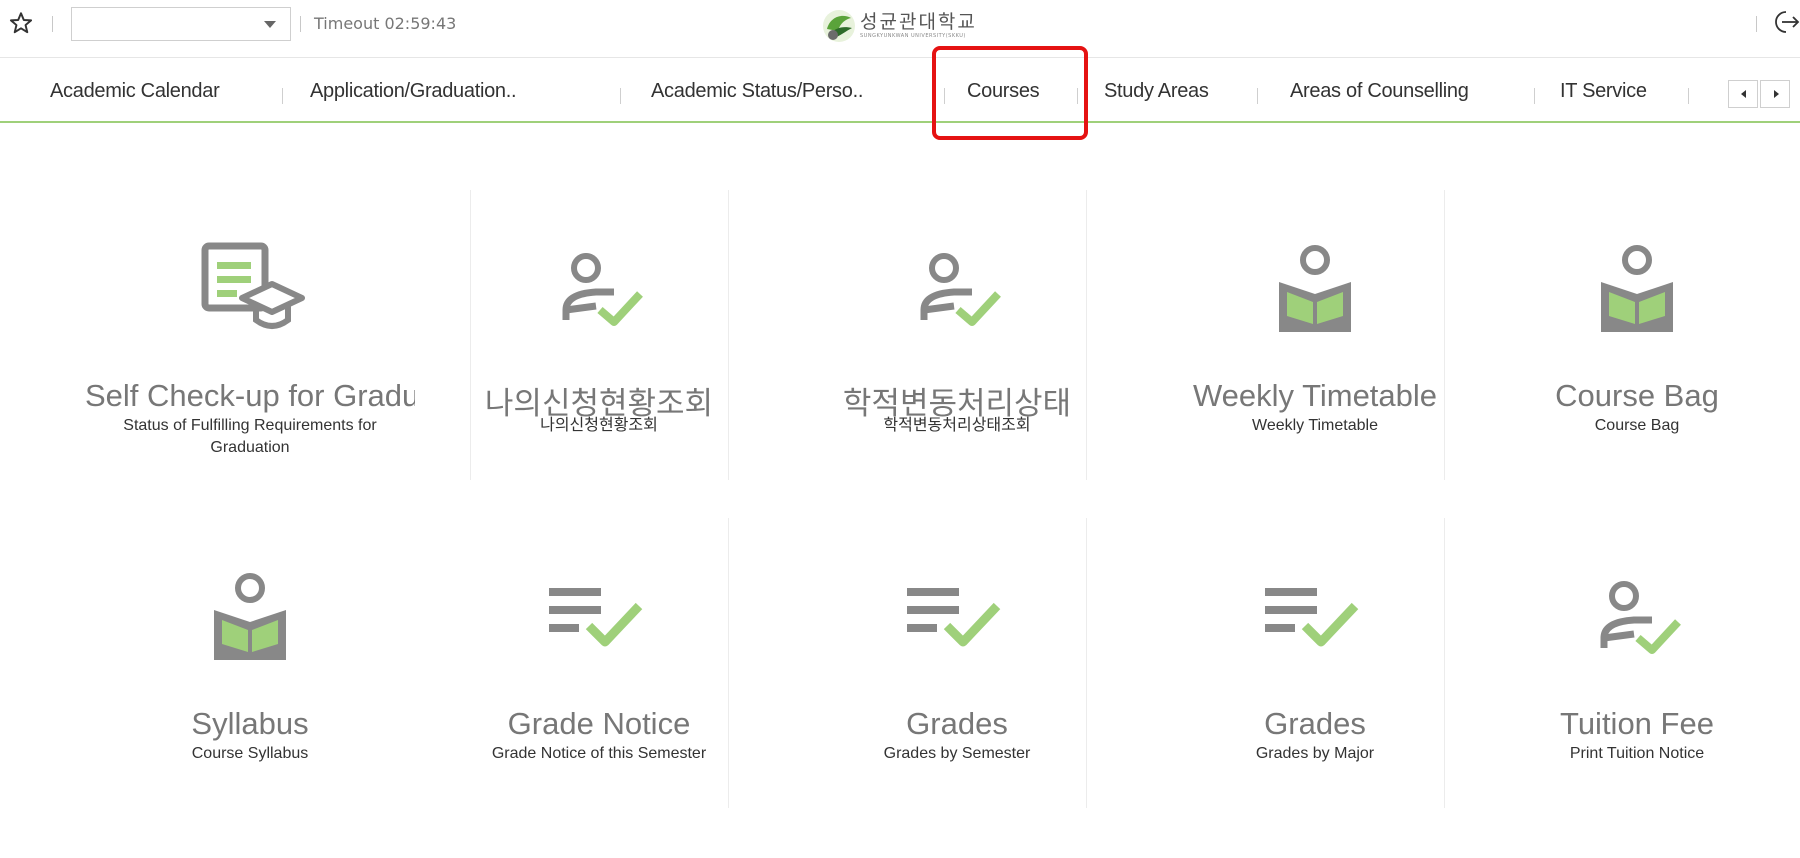 Image resolution: width=1800 pixels, height=858 pixels. What do you see at coordinates (599, 425) in the screenshot?
I see `tile-subtitle: 나의신청현황조회` at bounding box center [599, 425].